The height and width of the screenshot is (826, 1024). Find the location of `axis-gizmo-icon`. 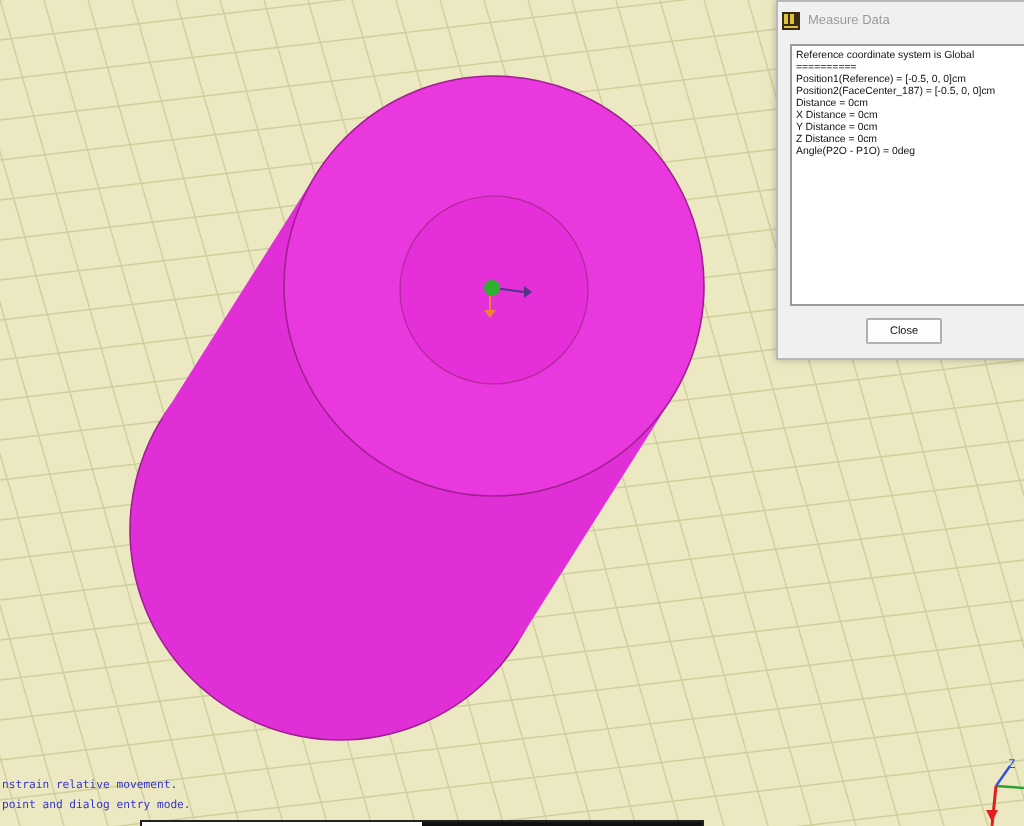

axis-gizmo-icon is located at coordinates (508, 299).